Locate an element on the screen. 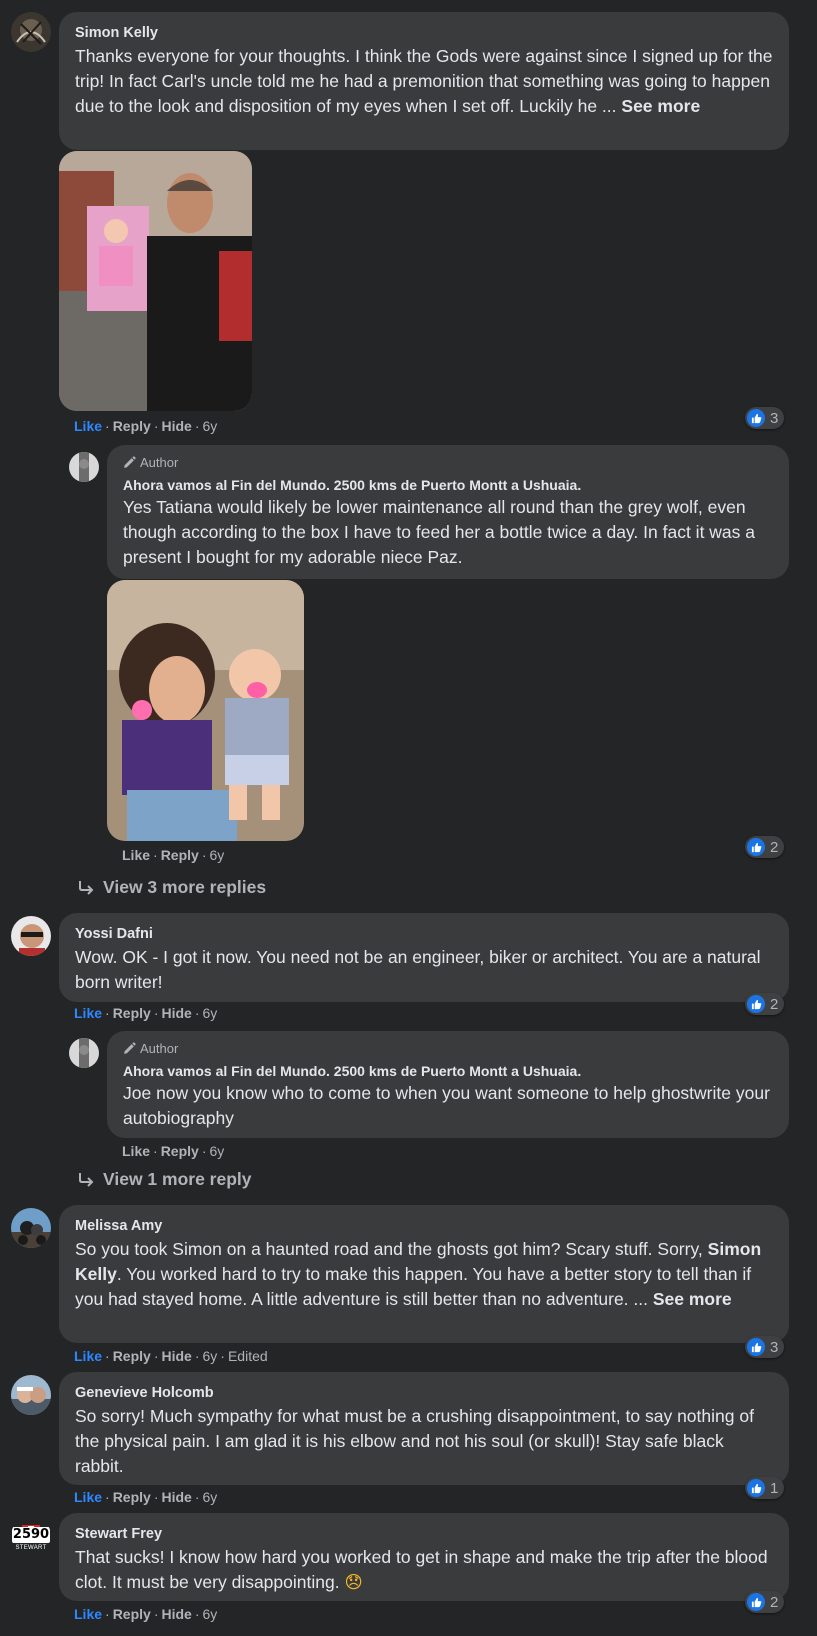 Image resolution: width=817 pixels, height=1636 pixels. edited-label: Edited is located at coordinates (248, 1356).